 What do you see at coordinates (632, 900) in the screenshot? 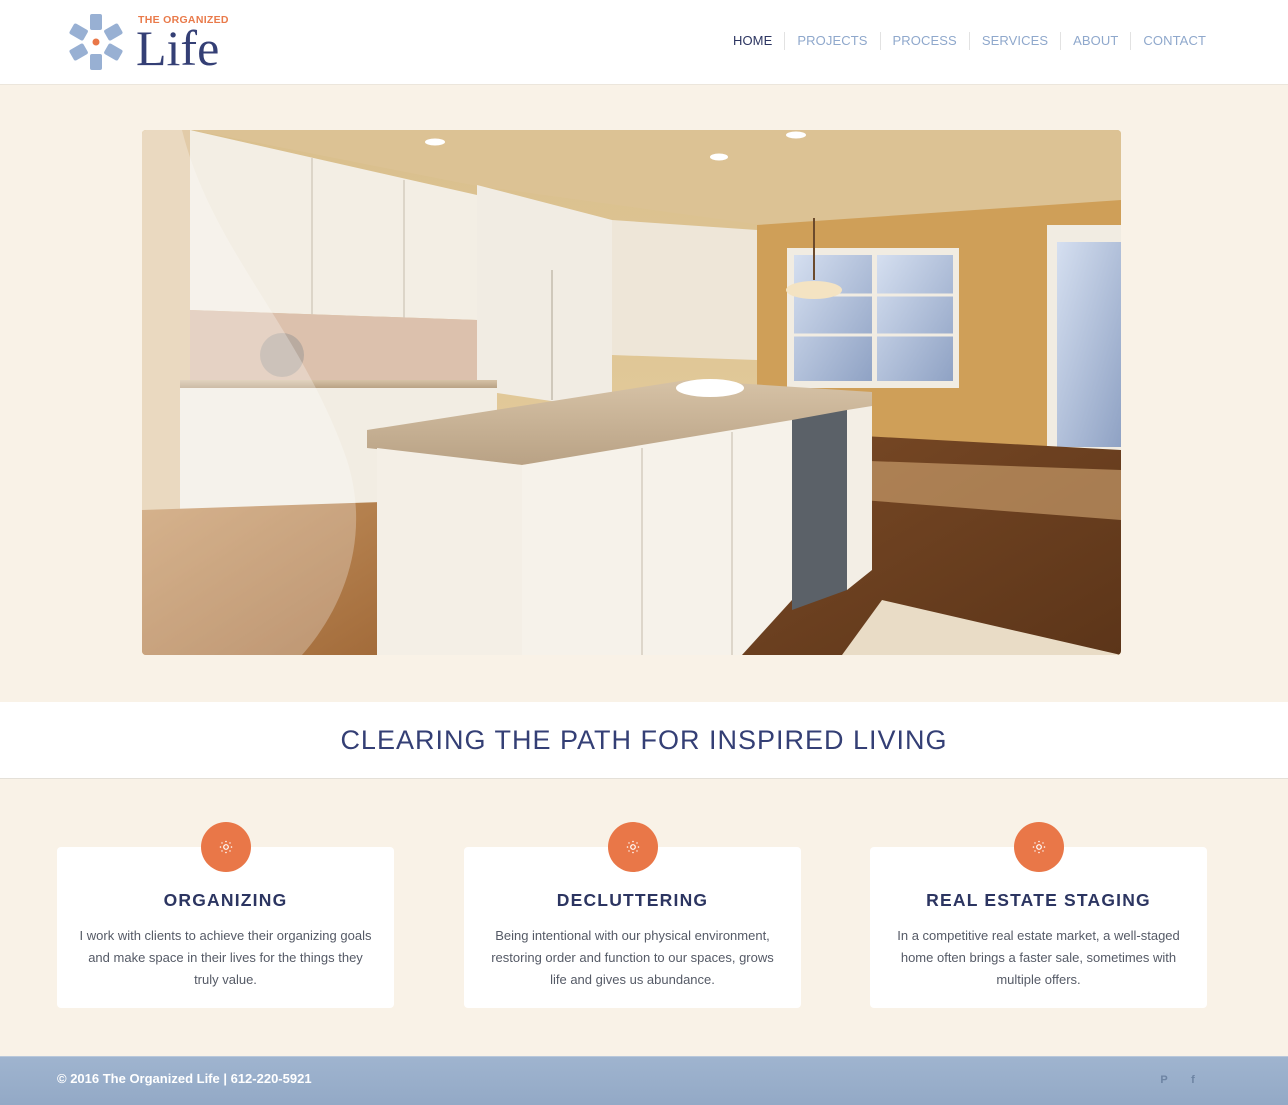
I see `service-title: DECLUTTERING` at bounding box center [632, 900].